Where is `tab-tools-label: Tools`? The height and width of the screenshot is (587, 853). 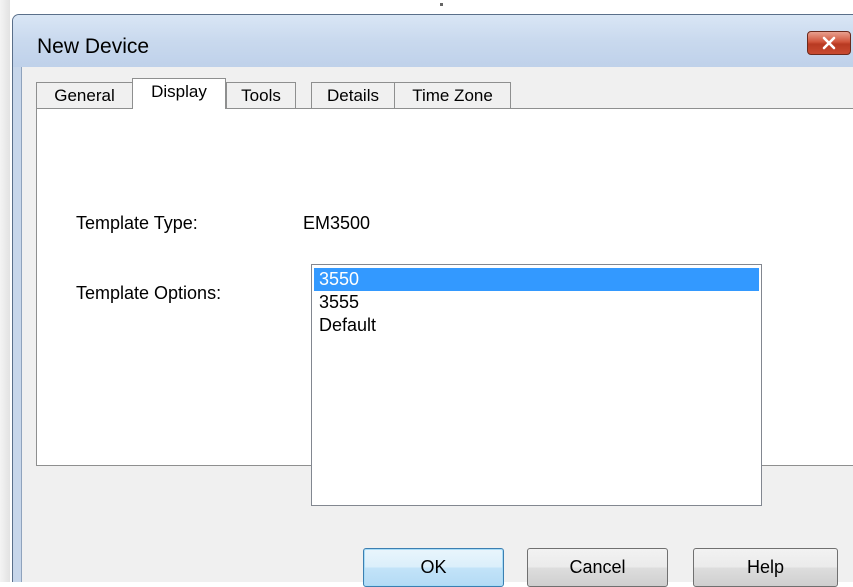
tab-tools-label: Tools is located at coordinates (261, 95).